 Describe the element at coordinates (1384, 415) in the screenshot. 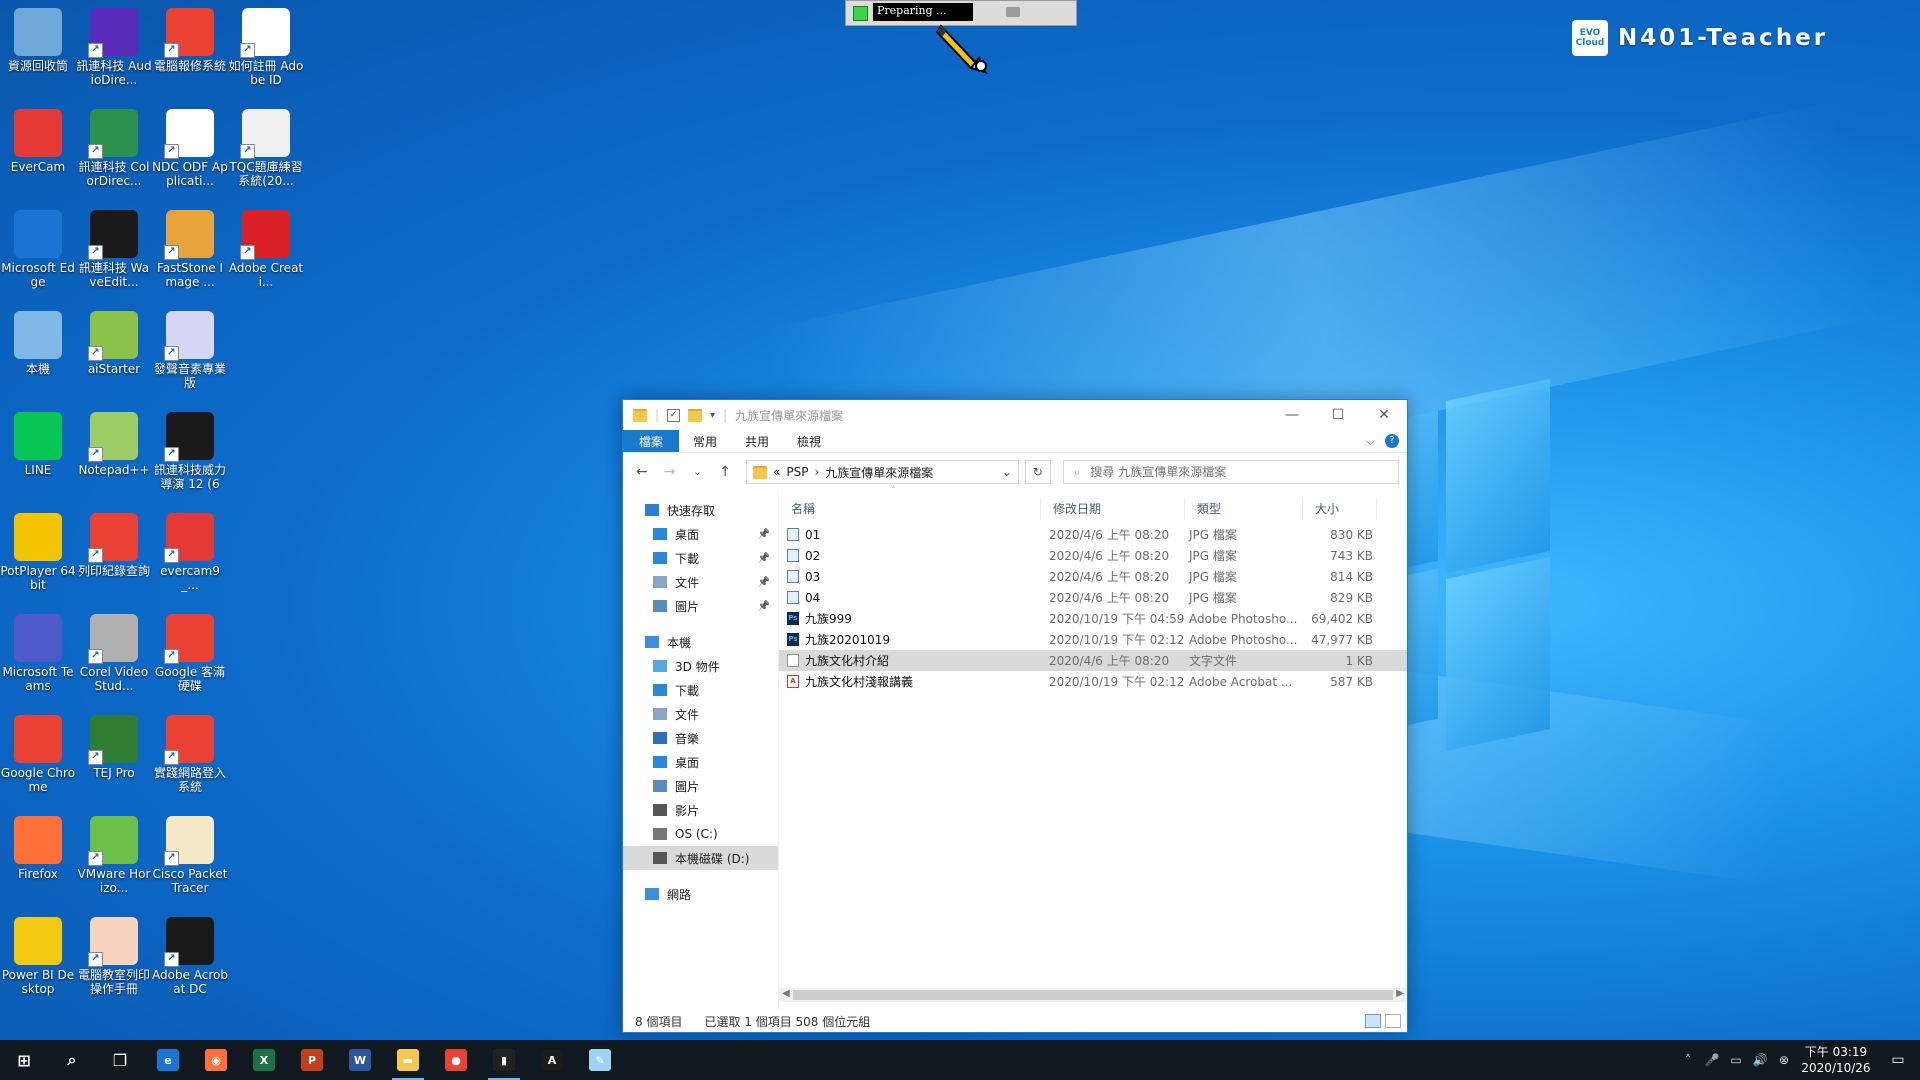

I see `close-button: ✕` at that location.